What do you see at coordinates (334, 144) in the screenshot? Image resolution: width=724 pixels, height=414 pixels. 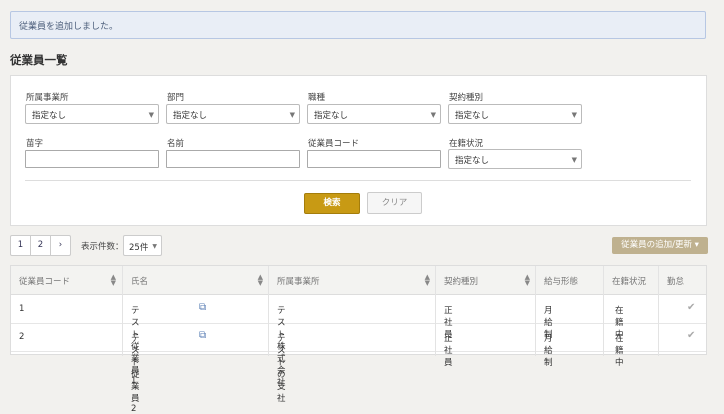 I see `employee-code-label: 従業員コード` at bounding box center [334, 144].